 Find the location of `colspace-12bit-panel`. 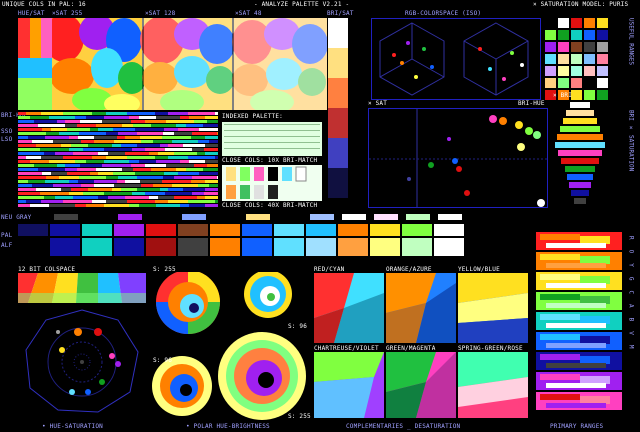

colspace-12bit-panel is located at coordinates (82, 288).